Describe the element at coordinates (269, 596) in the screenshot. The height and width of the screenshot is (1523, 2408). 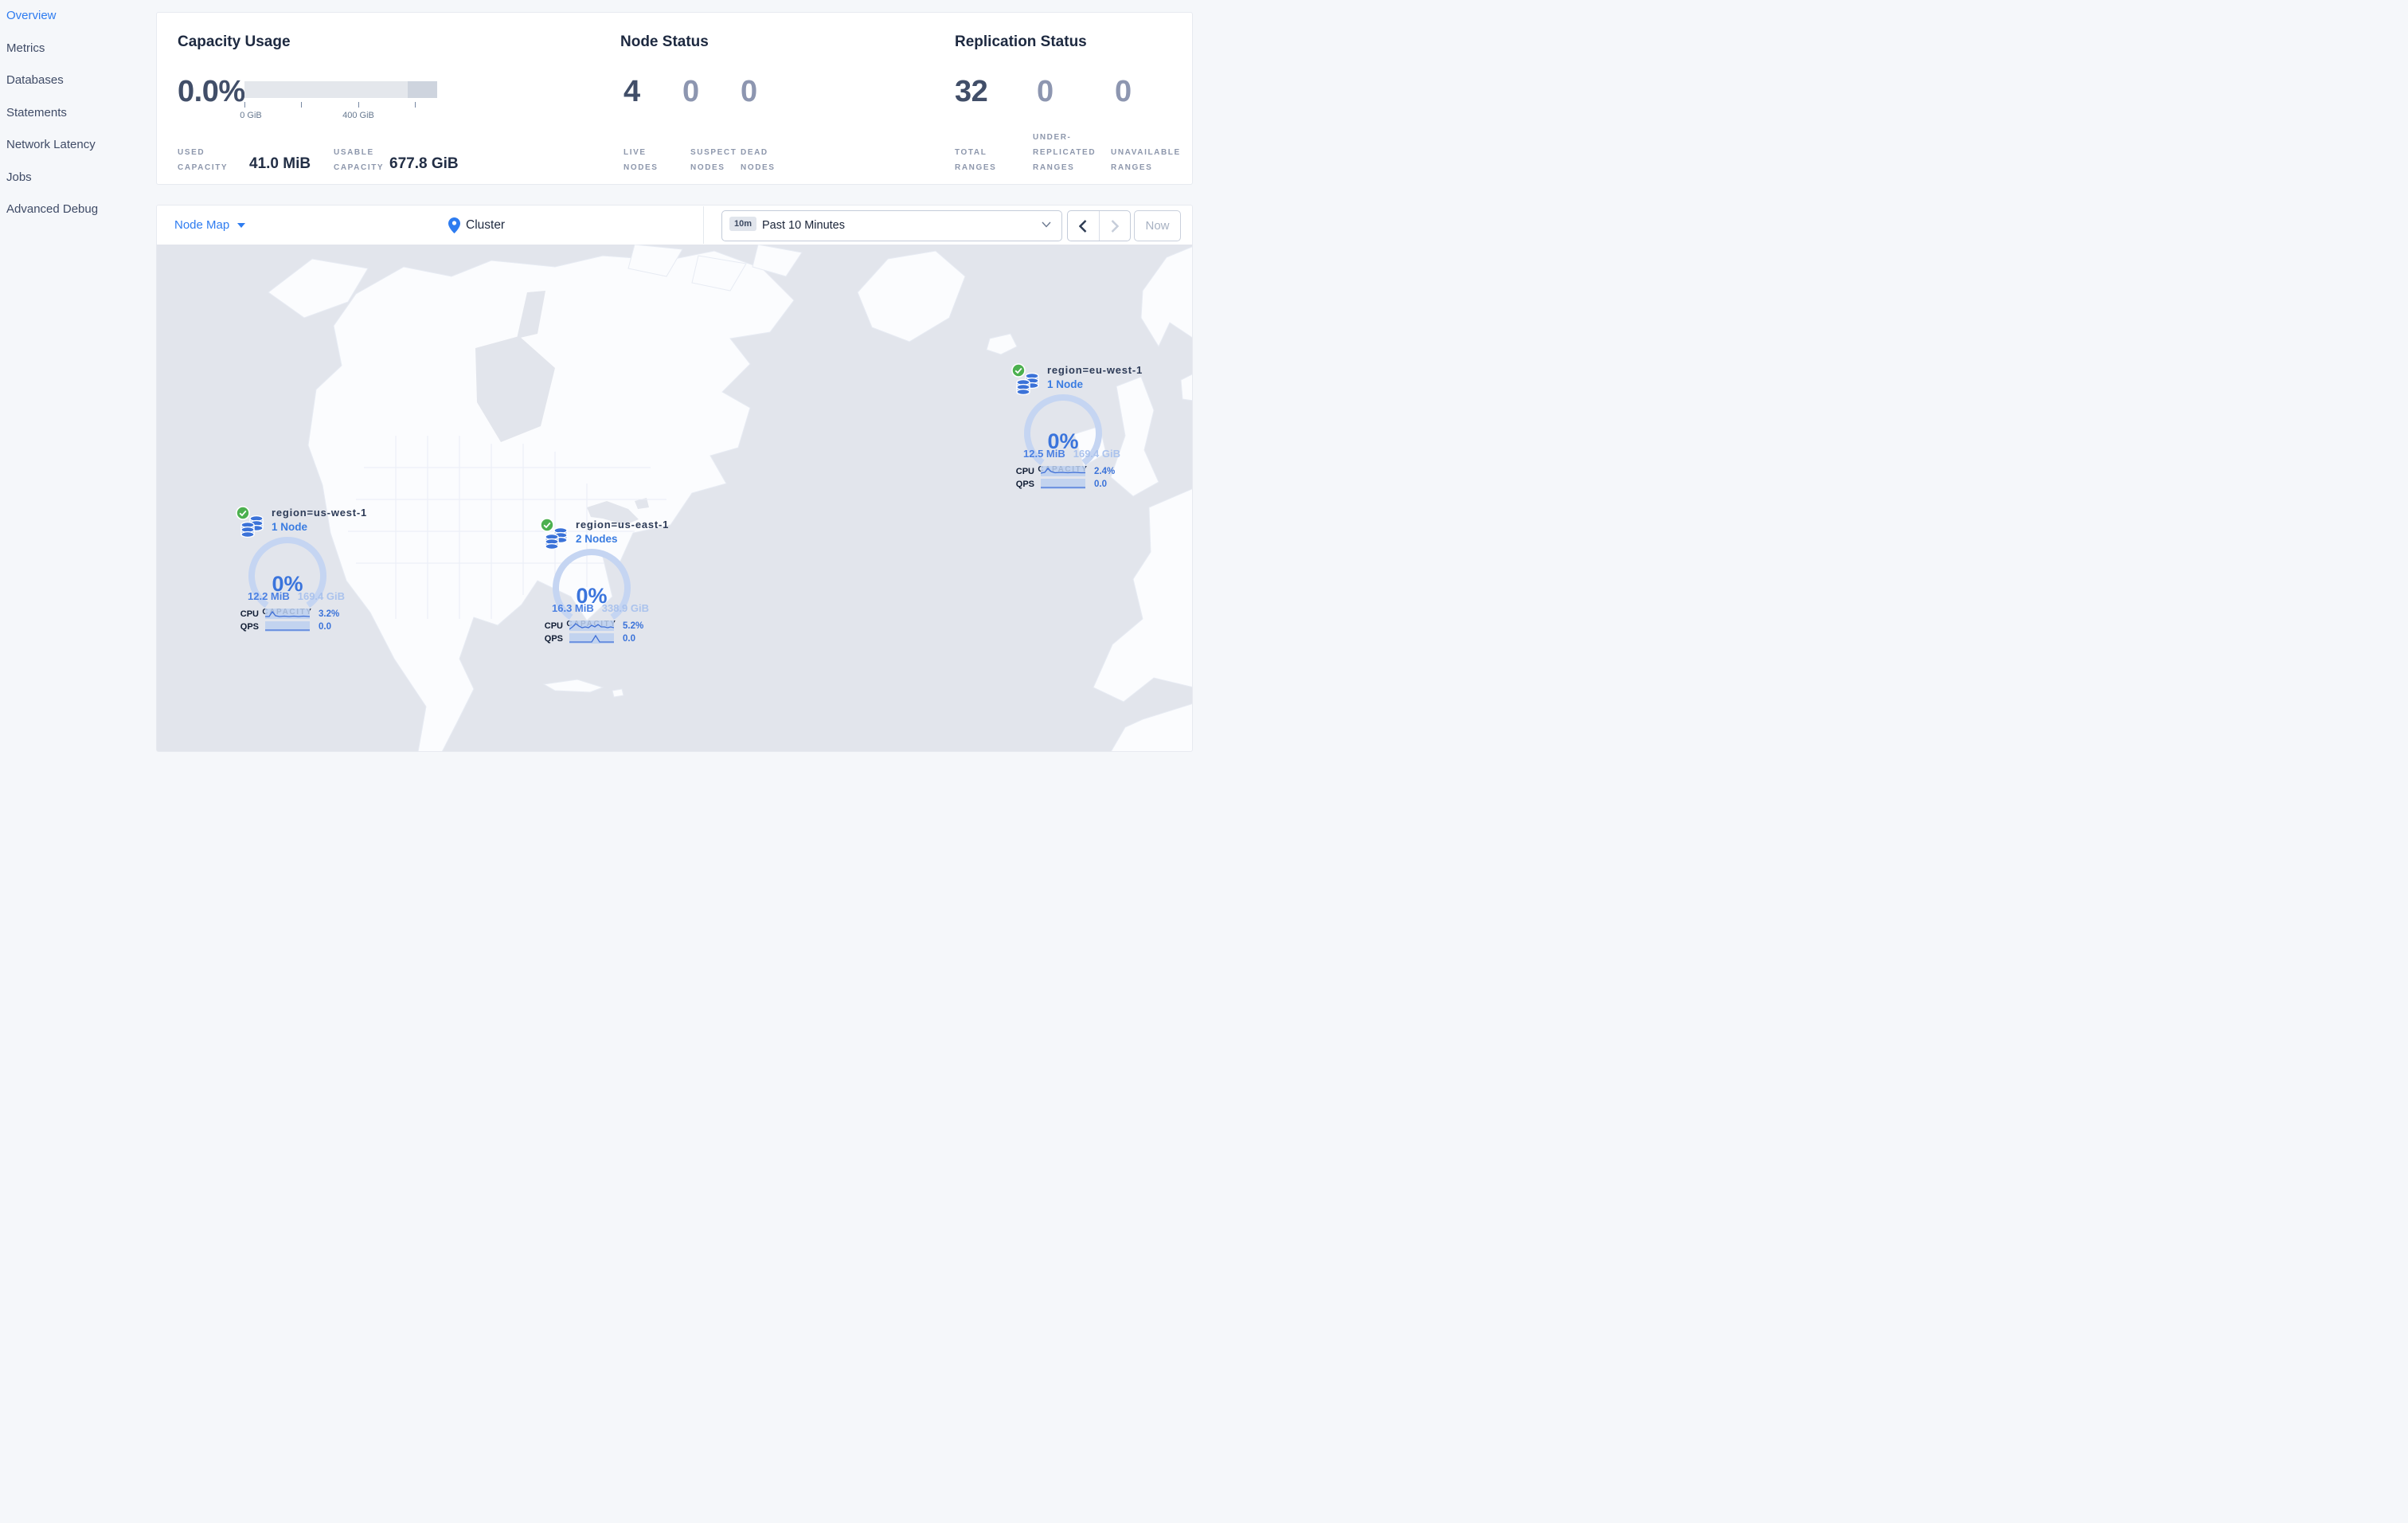
I see `used-value: 12.2 MiB` at that location.